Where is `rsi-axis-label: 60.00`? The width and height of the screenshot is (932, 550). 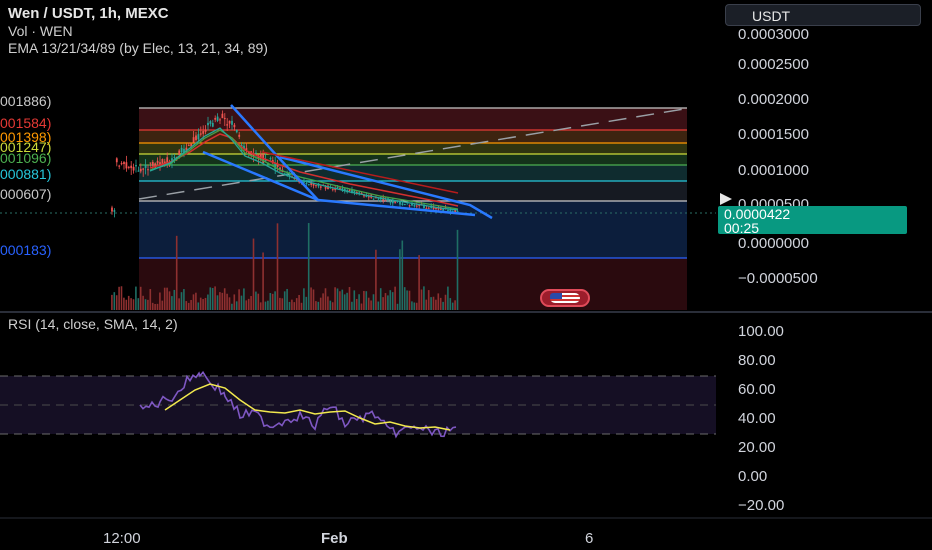 rsi-axis-label: 60.00 is located at coordinates (757, 389).